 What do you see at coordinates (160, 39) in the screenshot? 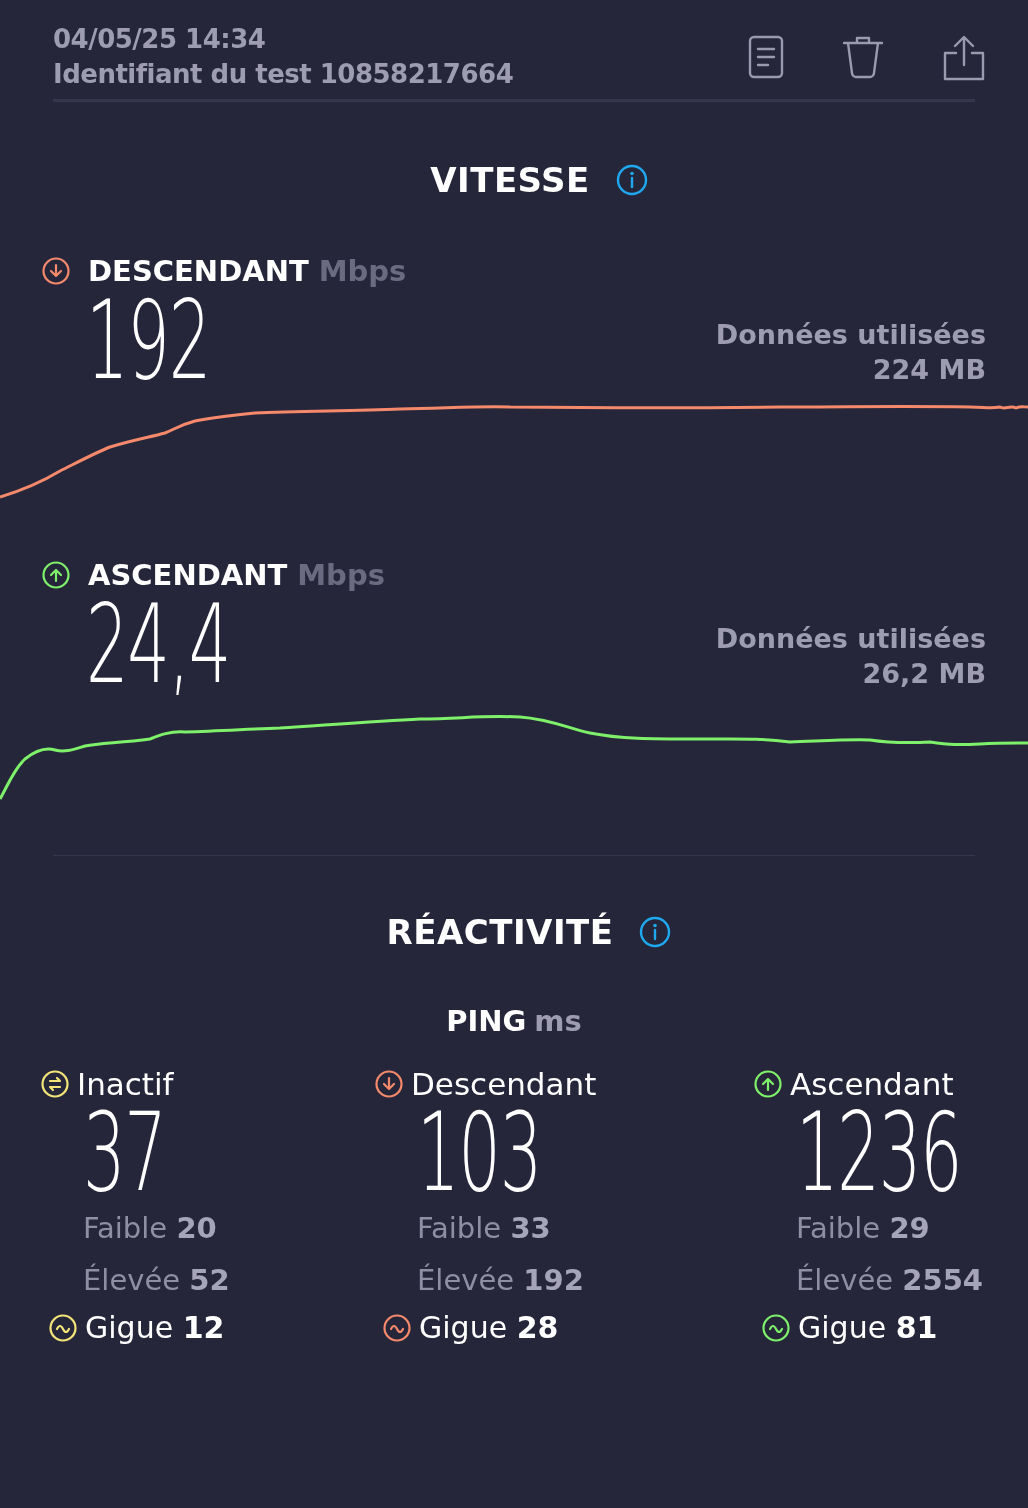
I see `test-date: 04/05/25 14:34` at bounding box center [160, 39].